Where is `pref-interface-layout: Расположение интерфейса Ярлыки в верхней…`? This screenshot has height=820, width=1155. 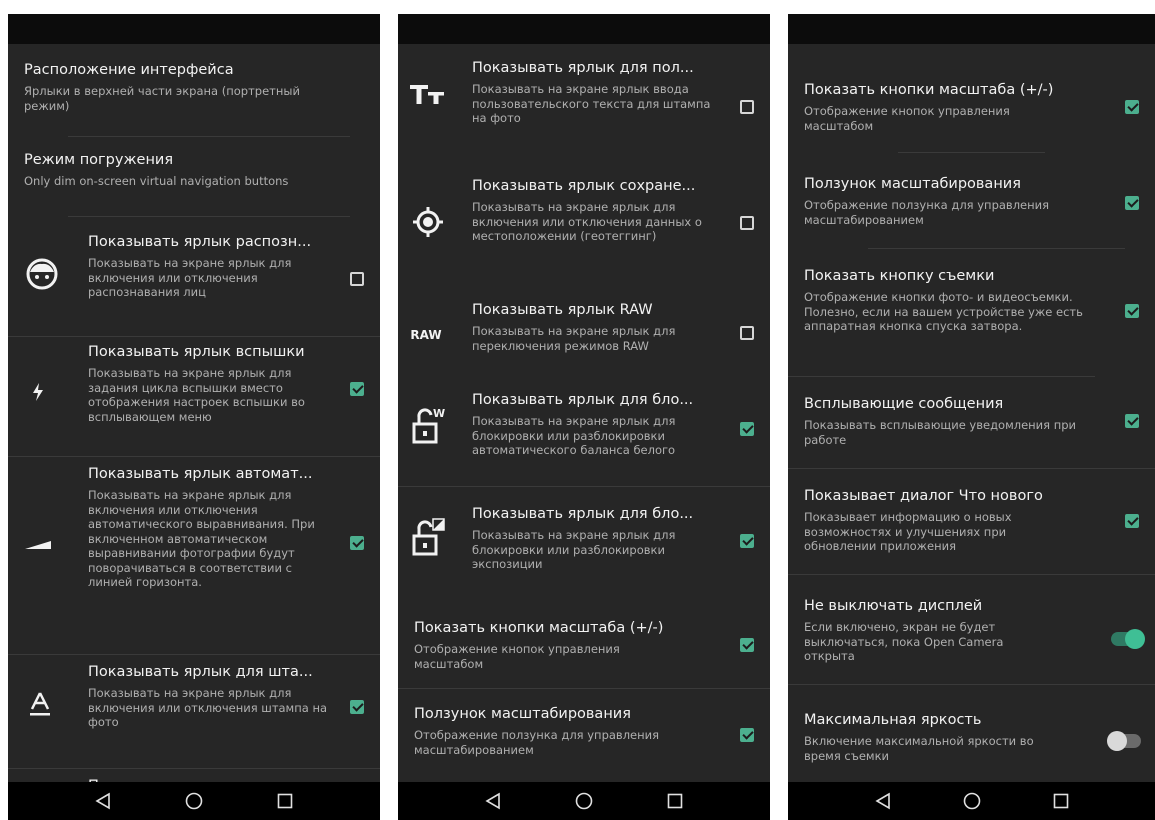 pref-interface-layout: Расположение интерфейса Ярлыки в верхней… is located at coordinates (194, 93).